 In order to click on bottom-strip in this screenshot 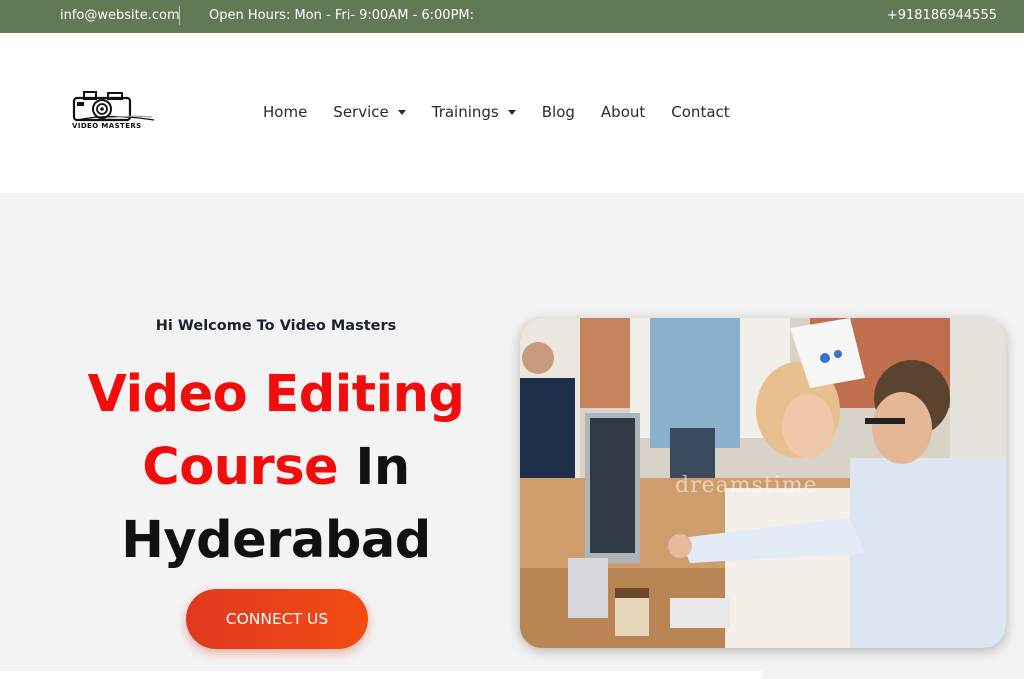, I will do `click(512, 675)`.